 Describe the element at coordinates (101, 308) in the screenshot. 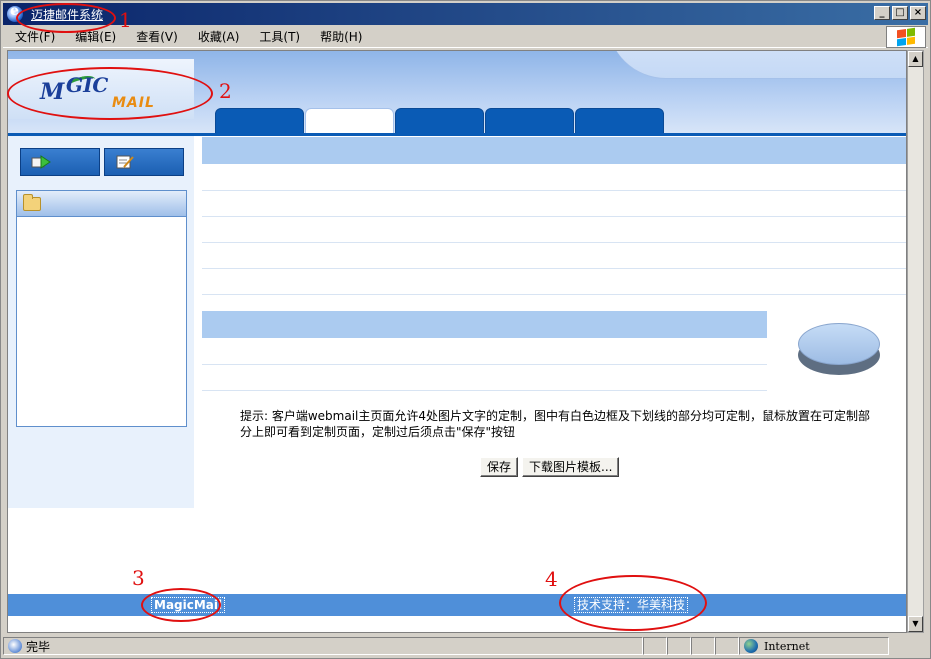

I see `folder-panel` at that location.